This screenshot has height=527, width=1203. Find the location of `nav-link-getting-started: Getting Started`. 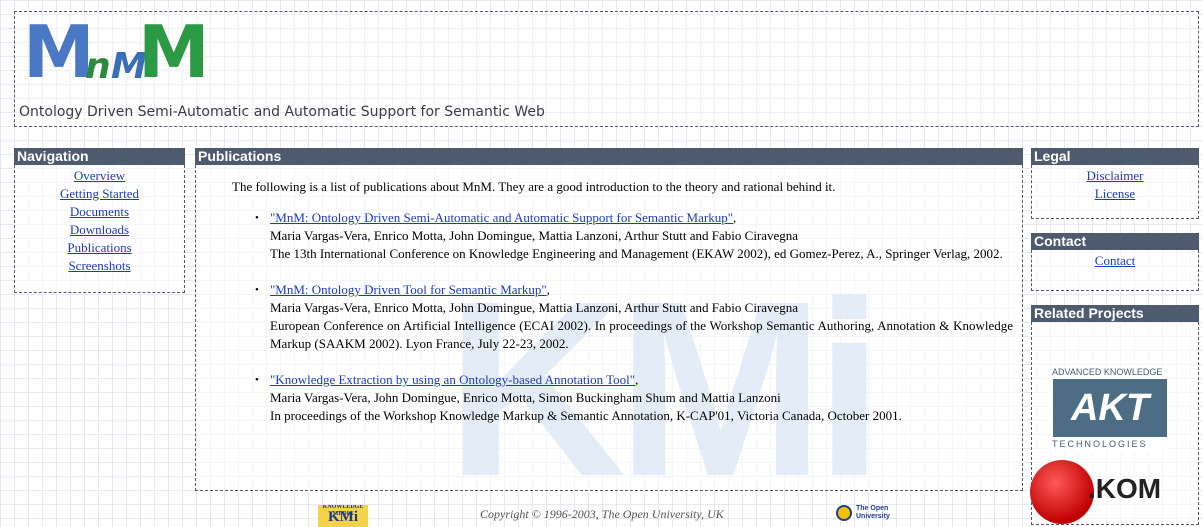

nav-link-getting-started: Getting Started is located at coordinates (99, 194).